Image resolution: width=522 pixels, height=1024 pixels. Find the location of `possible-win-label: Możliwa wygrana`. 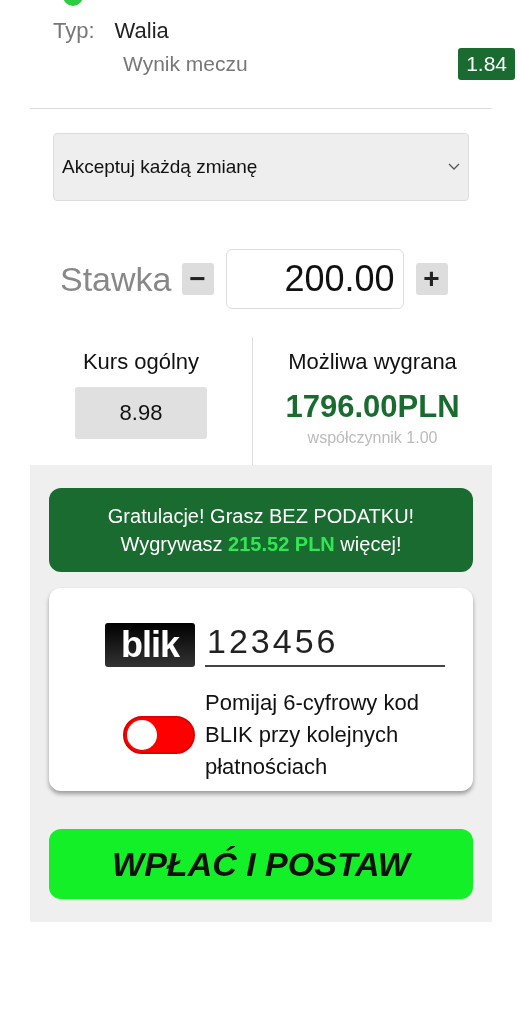

possible-win-label: Możliwa wygrana is located at coordinates (372, 362).